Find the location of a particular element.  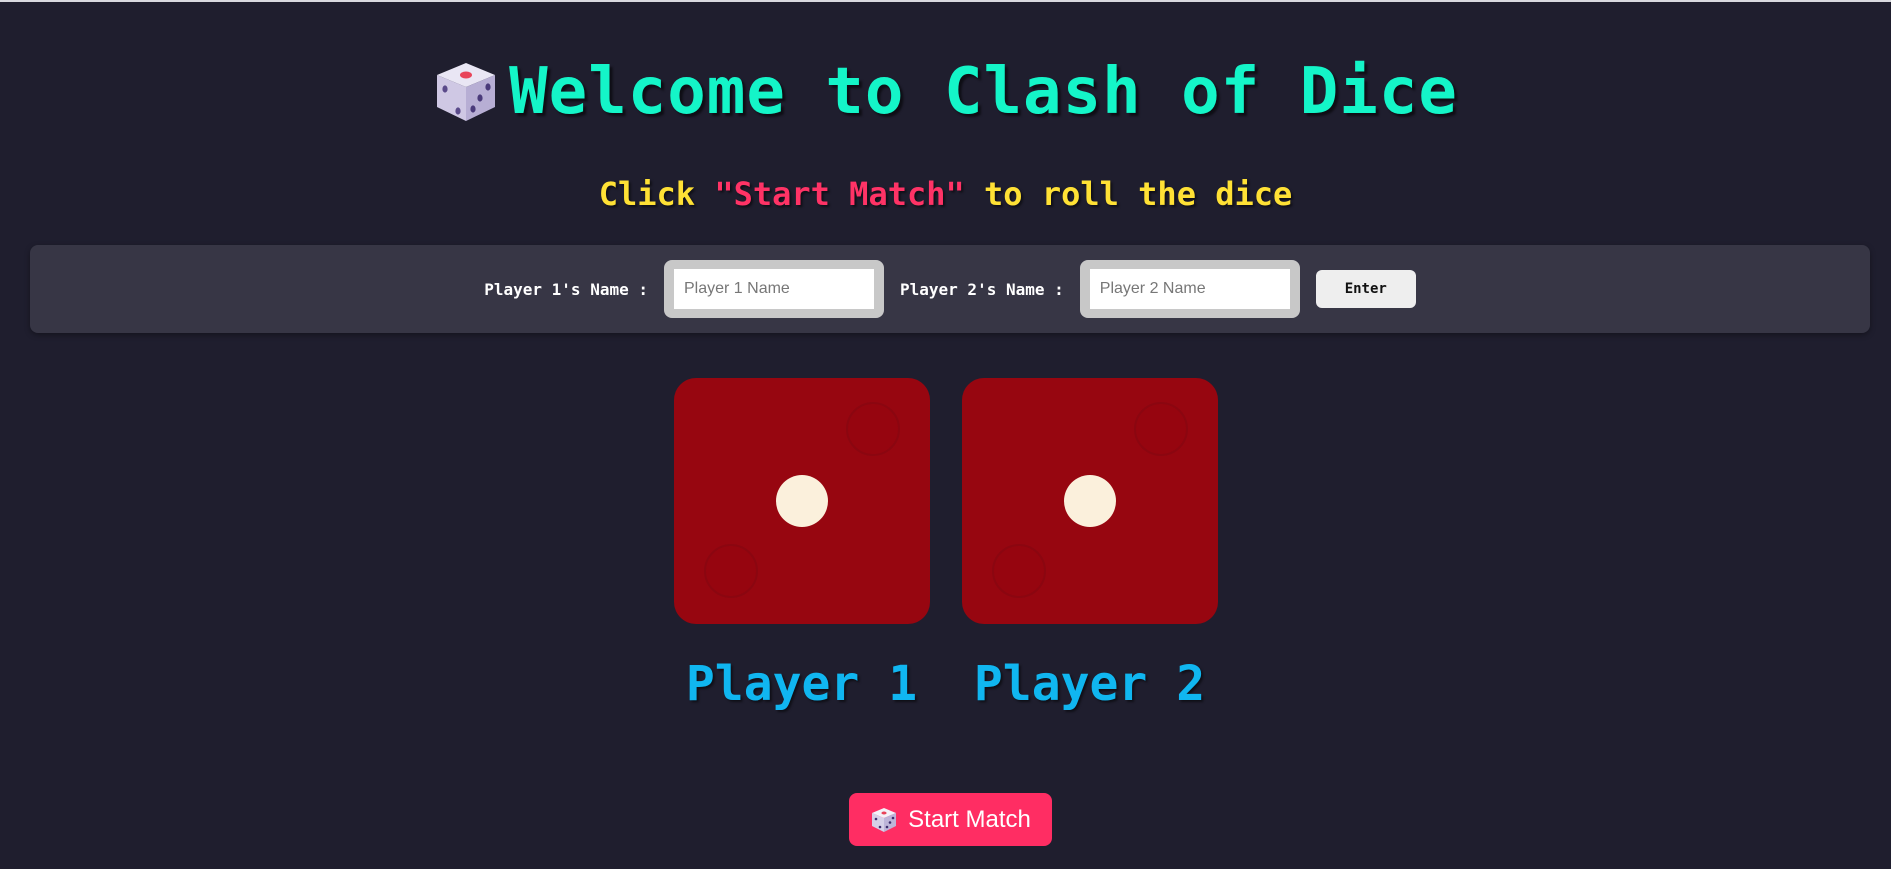

player1-column: Player 1 is located at coordinates (801, 546).